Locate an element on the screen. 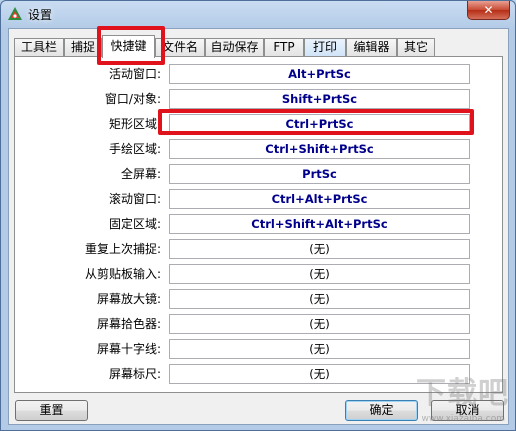 This screenshot has width=516, height=431. hotkey-label: 矩形区域: is located at coordinates (134, 124).